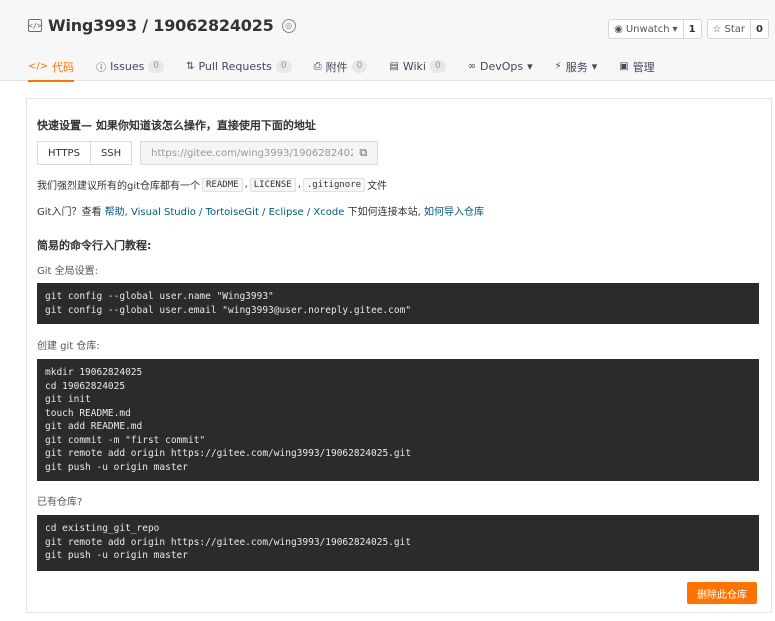 The image size is (775, 621). I want to click on tab-label: Issues, so click(127, 66).